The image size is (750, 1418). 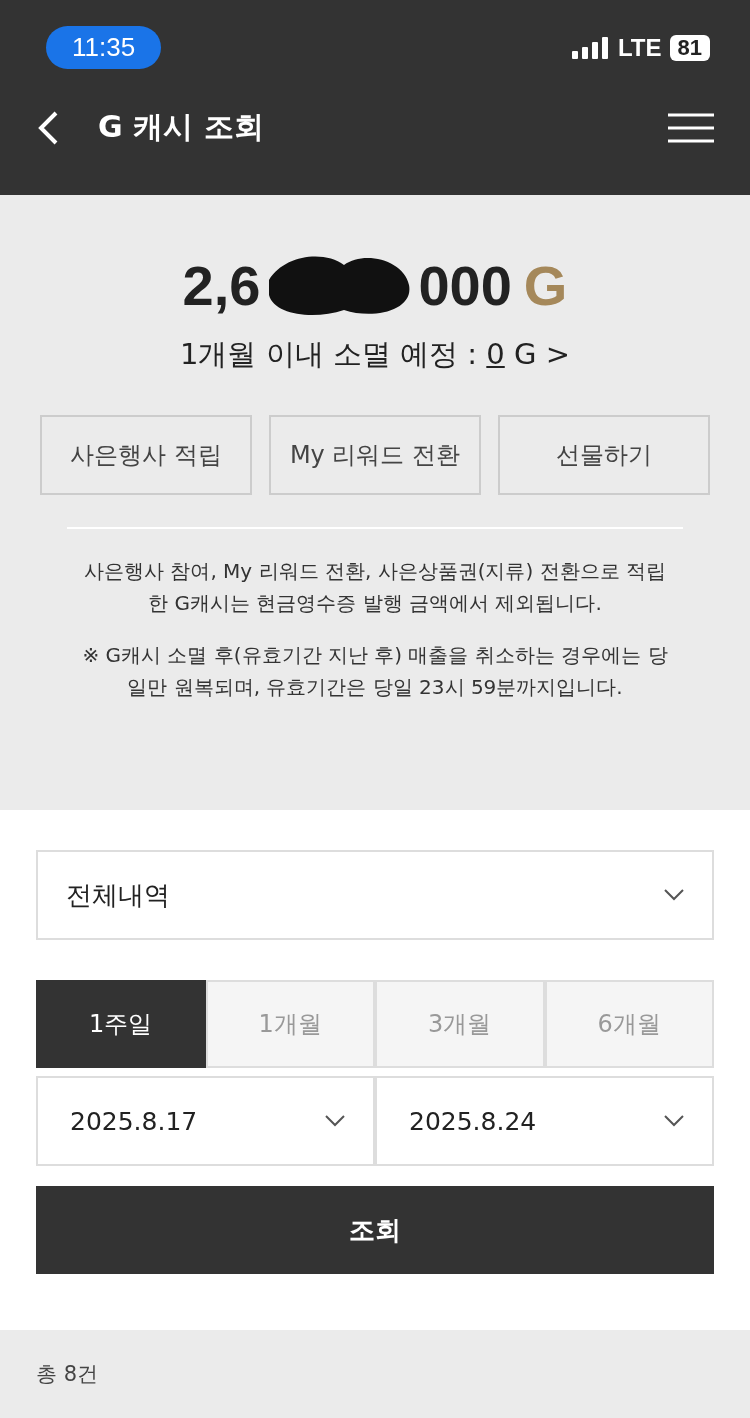 I want to click on expiry-text: 1개월 이내 소멸 예정 : 0 G >, so click(x=375, y=355).